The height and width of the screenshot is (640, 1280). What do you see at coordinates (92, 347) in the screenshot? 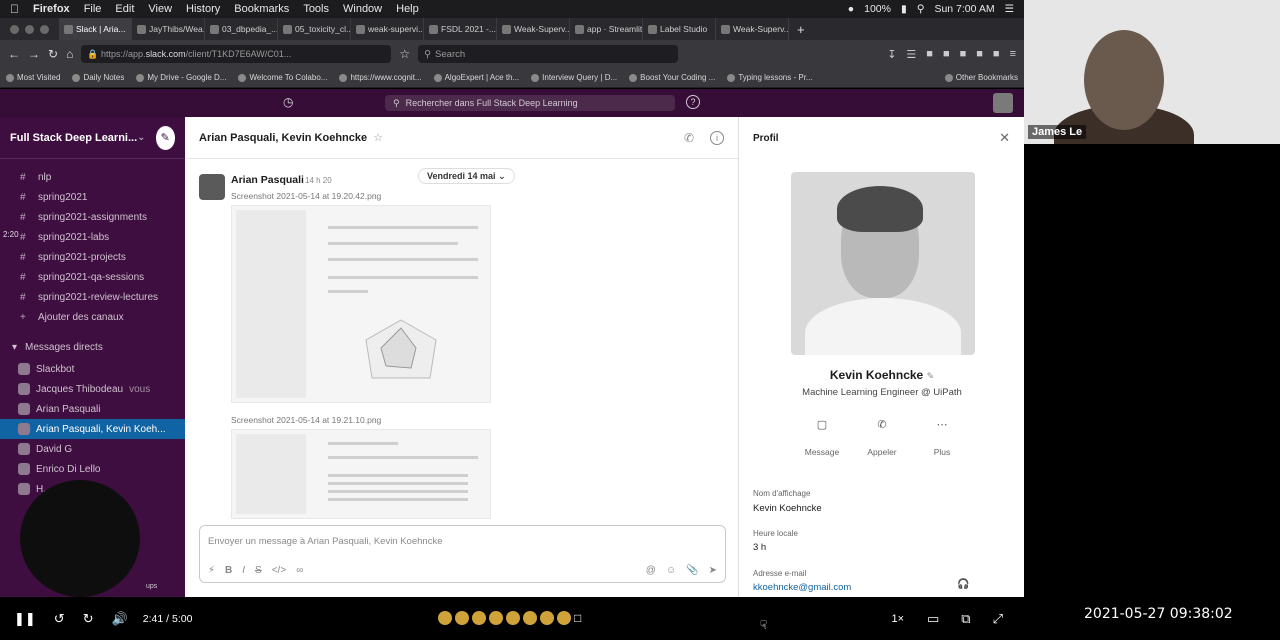
I see `dm-section-header: ▾ Messages directs` at bounding box center [92, 347].